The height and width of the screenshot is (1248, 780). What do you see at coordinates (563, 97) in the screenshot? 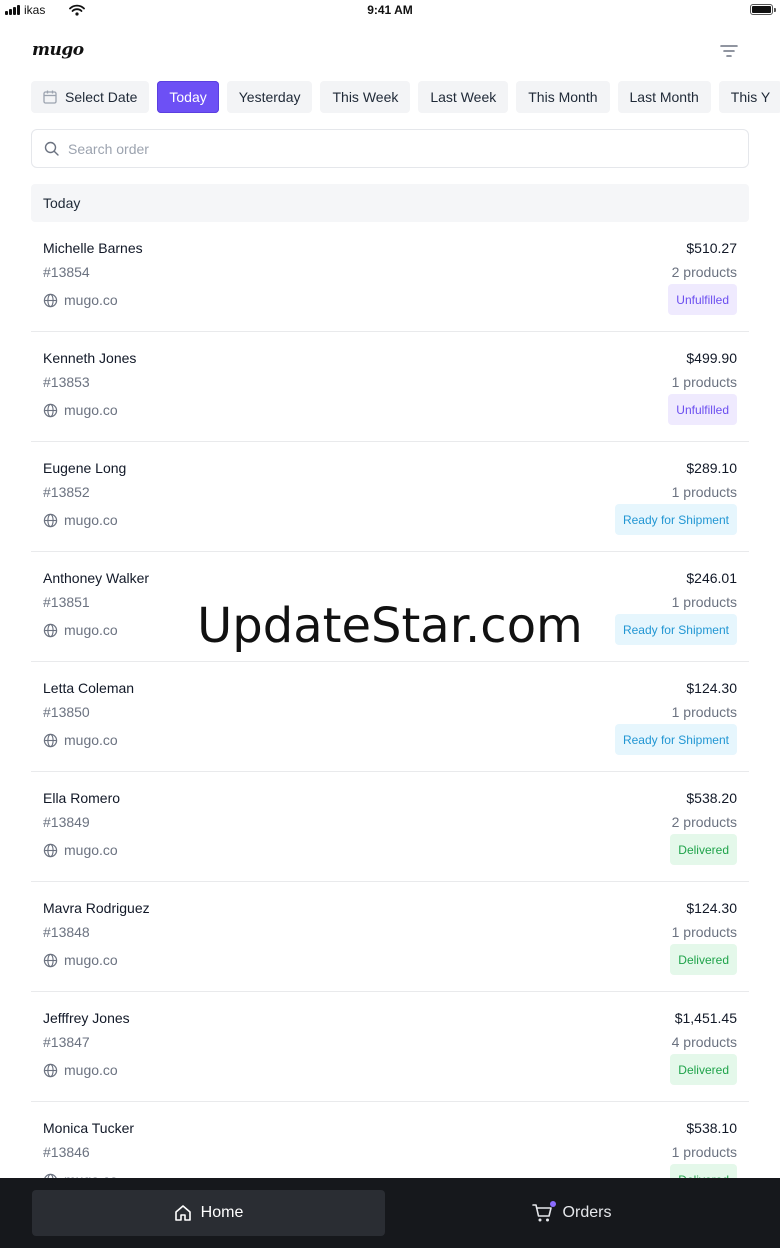
I see `date-chip: This Month` at bounding box center [563, 97].